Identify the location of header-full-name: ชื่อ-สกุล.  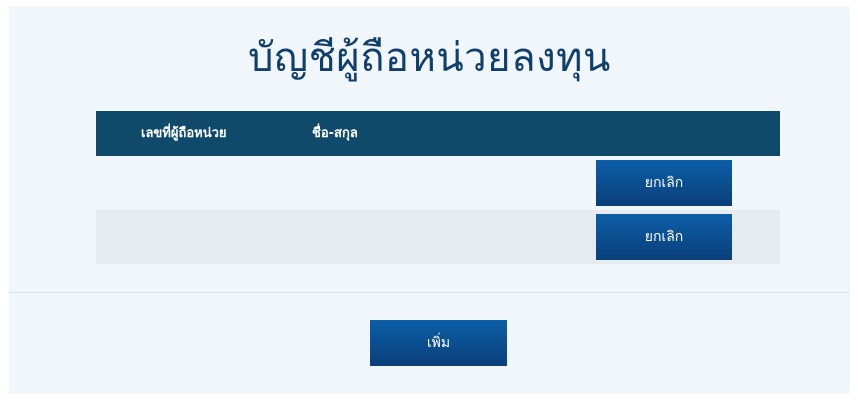
(335, 133).